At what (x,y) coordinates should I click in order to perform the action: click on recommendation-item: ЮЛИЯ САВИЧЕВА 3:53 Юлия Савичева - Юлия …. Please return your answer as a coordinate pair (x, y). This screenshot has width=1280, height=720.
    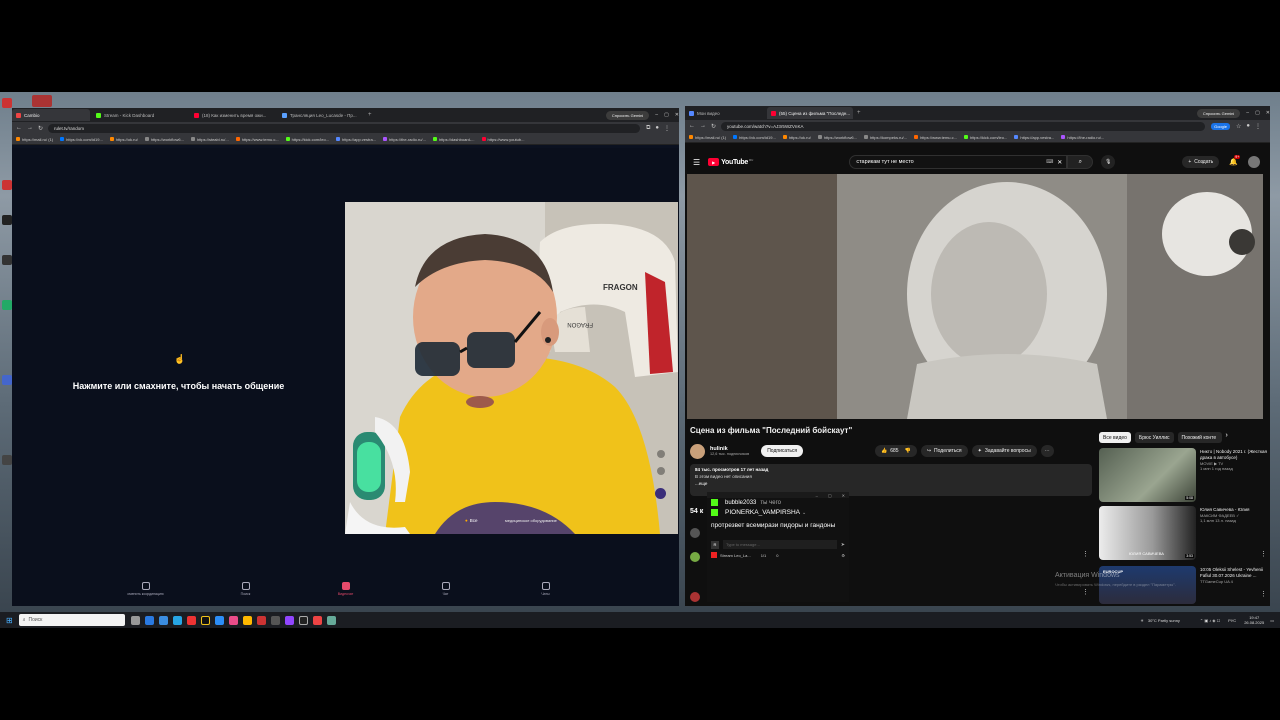
    Looking at the image, I should click on (1184, 534).